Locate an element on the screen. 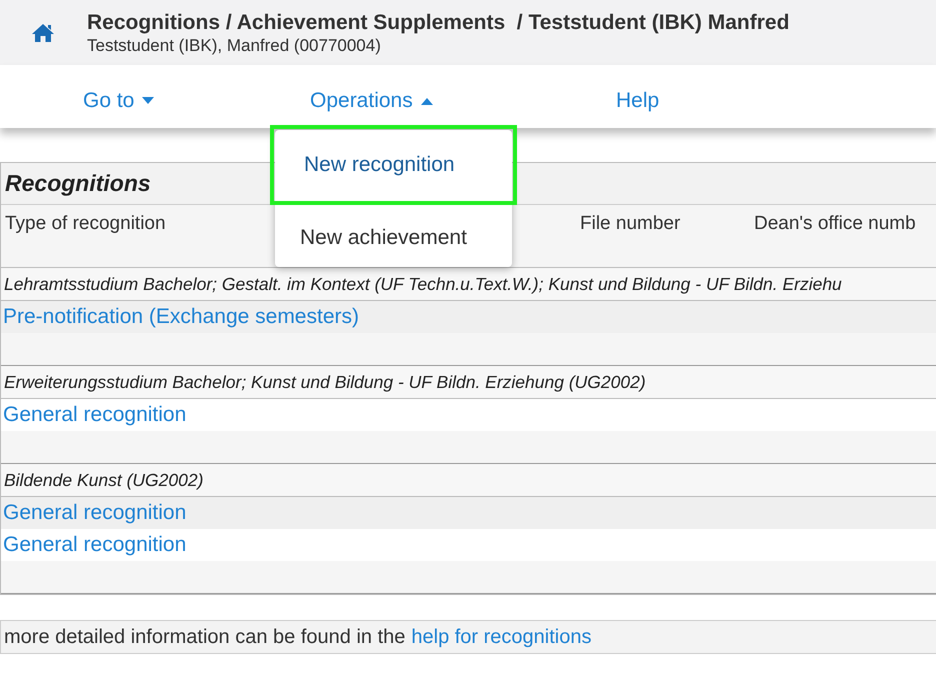 The height and width of the screenshot is (682, 936). home-icon is located at coordinates (43, 32).